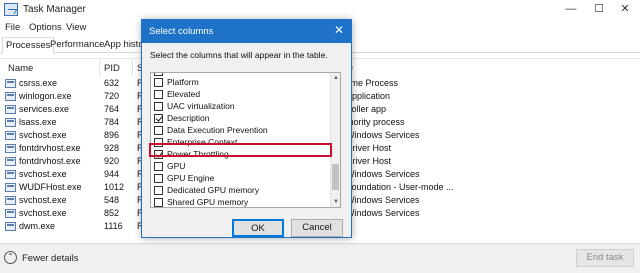 The width and height of the screenshot is (640, 273). What do you see at coordinates (335, 140) in the screenshot?
I see `listbox-scrollbar: ▲ ▼` at bounding box center [335, 140].